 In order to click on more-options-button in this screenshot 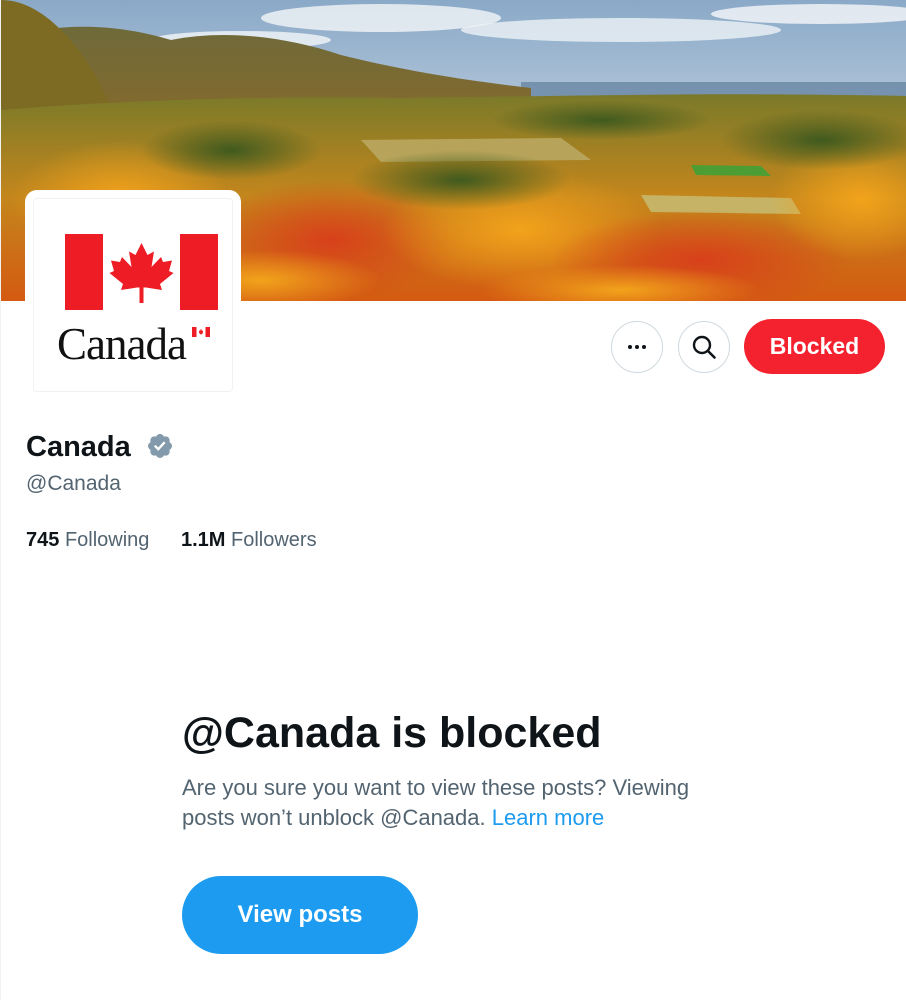, I will do `click(637, 347)`.